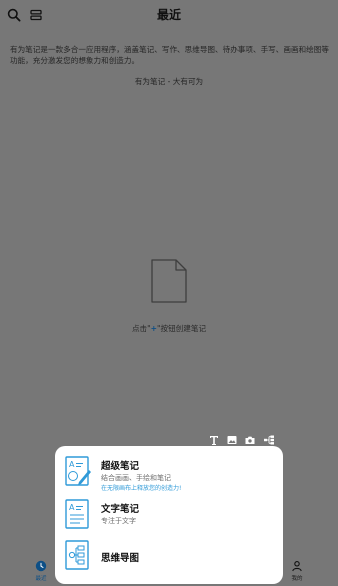 The width and height of the screenshot is (338, 586). What do you see at coordinates (41, 566) in the screenshot?
I see `clock-icon` at bounding box center [41, 566].